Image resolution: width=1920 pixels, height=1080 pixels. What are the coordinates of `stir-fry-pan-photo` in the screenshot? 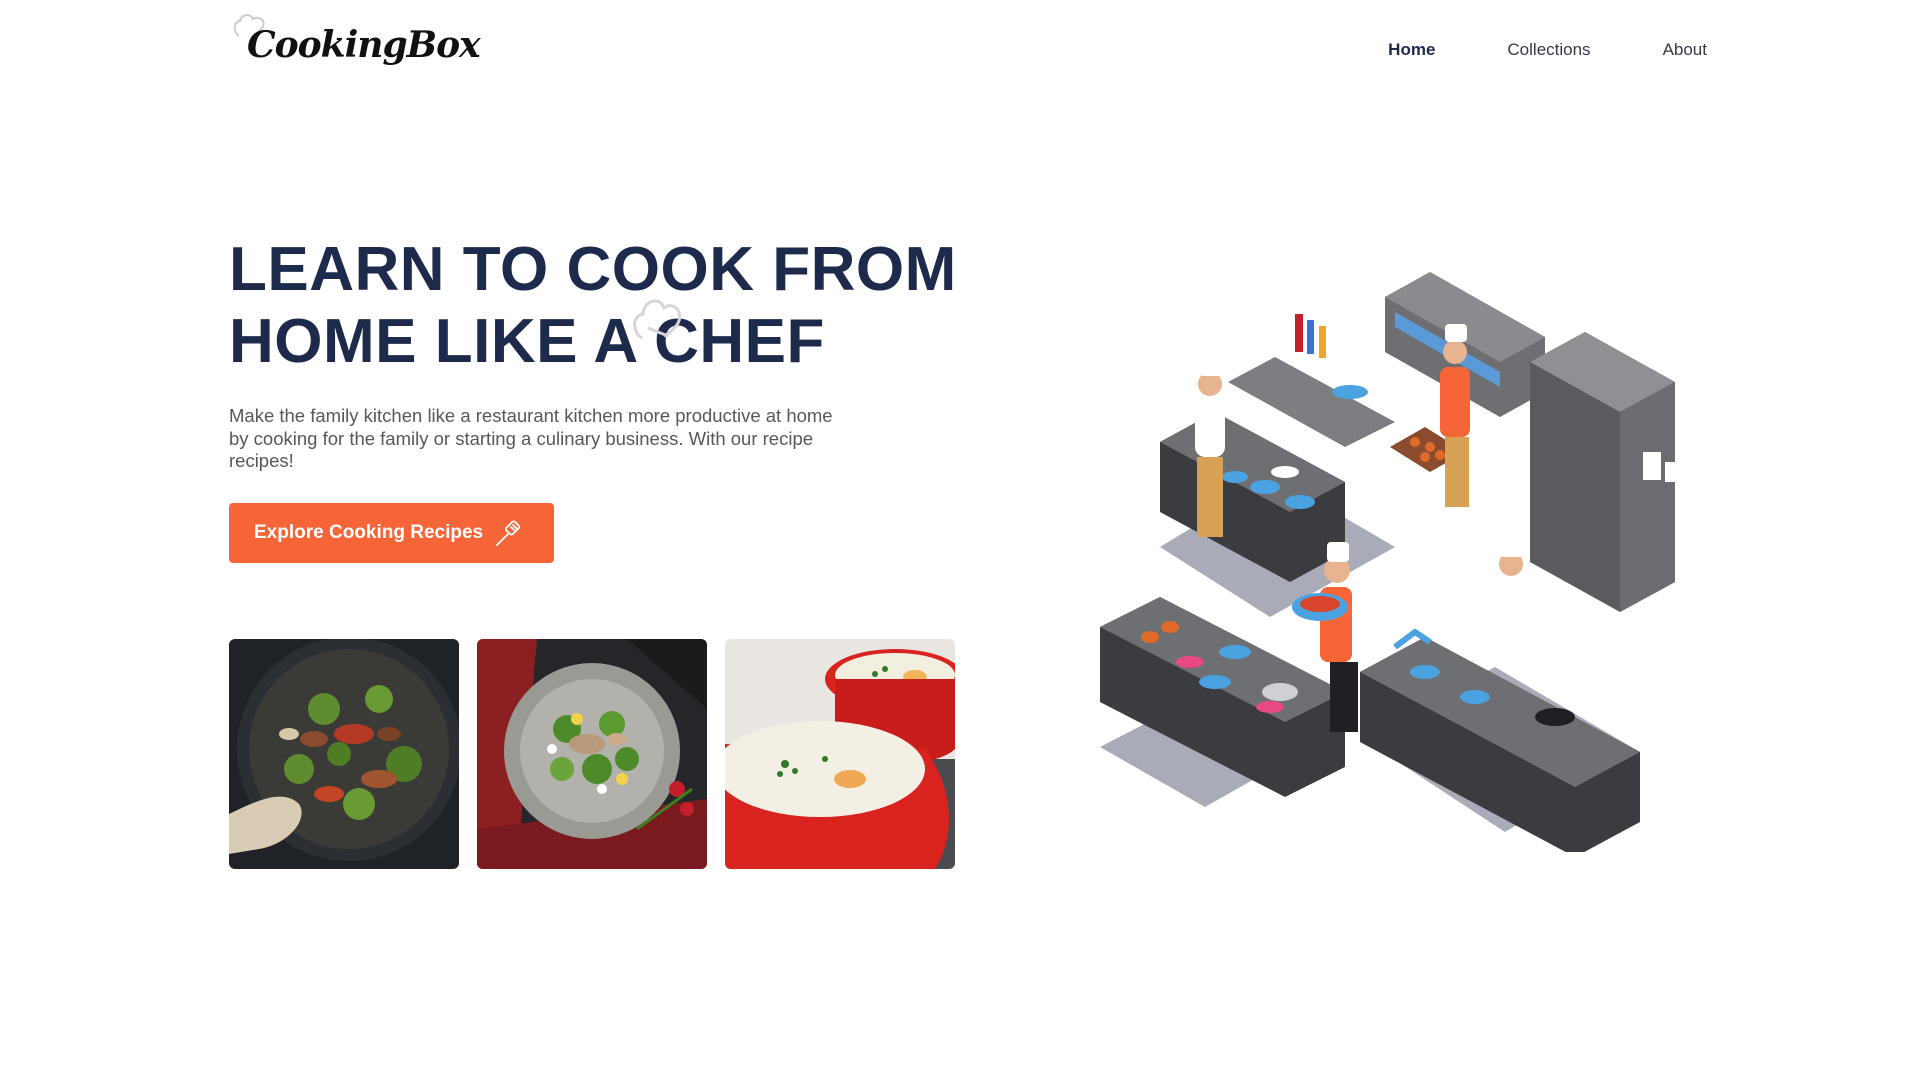 It's located at (344, 754).